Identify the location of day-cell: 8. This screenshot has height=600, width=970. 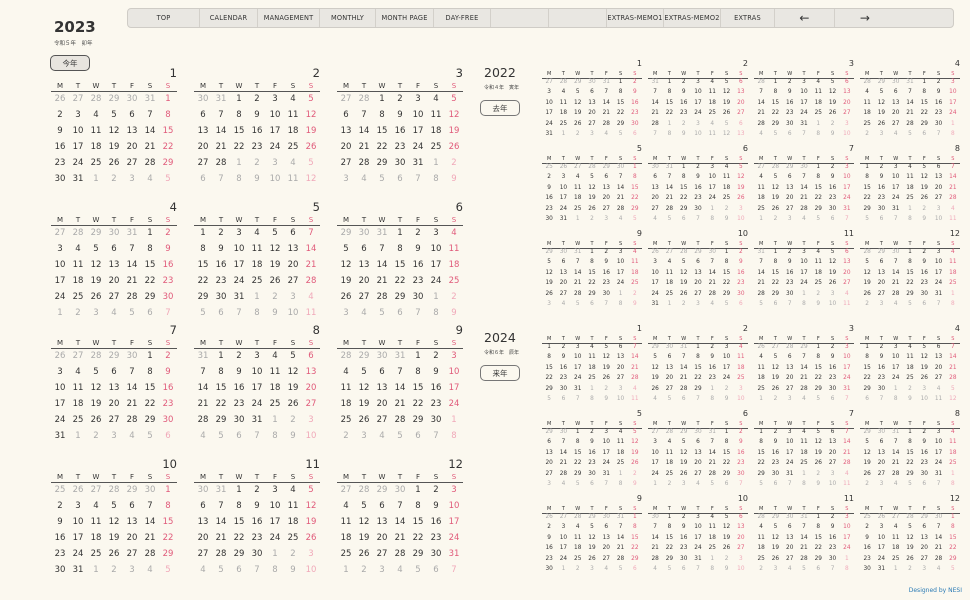
(953, 527).